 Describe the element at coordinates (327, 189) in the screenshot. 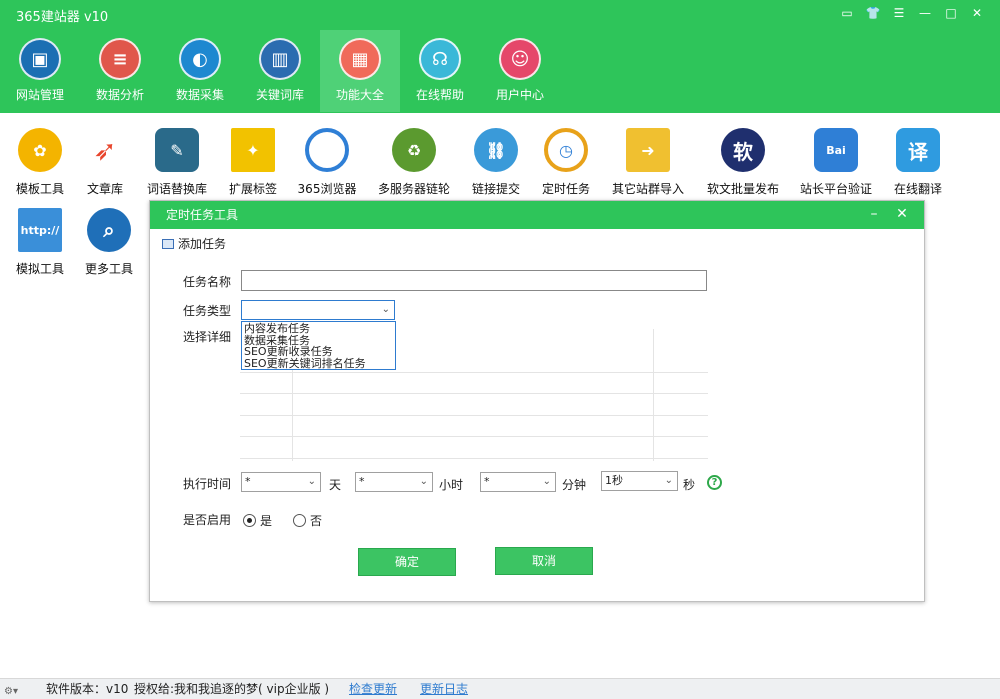

I see `tool-label: 365浏览器` at that location.